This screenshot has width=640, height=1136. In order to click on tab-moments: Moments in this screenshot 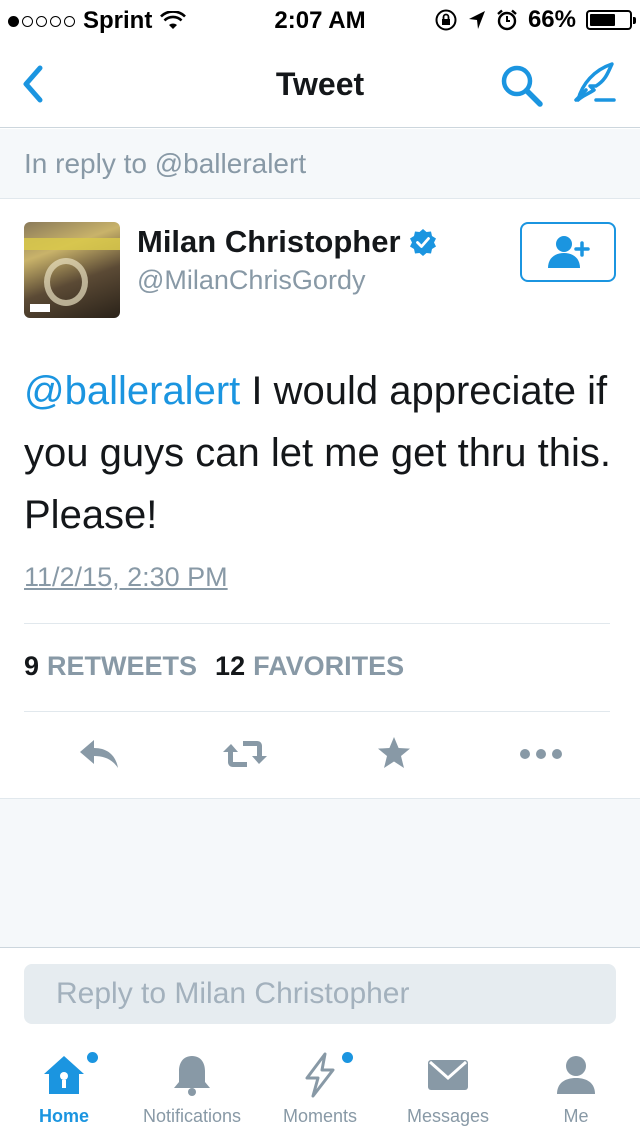, I will do `click(320, 1085)`.